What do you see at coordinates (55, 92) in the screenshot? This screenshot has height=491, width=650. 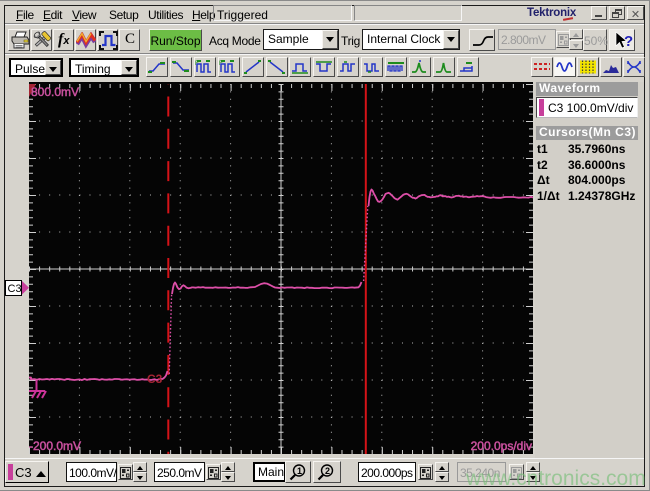 I see `svg-text: 800.0mV` at bounding box center [55, 92].